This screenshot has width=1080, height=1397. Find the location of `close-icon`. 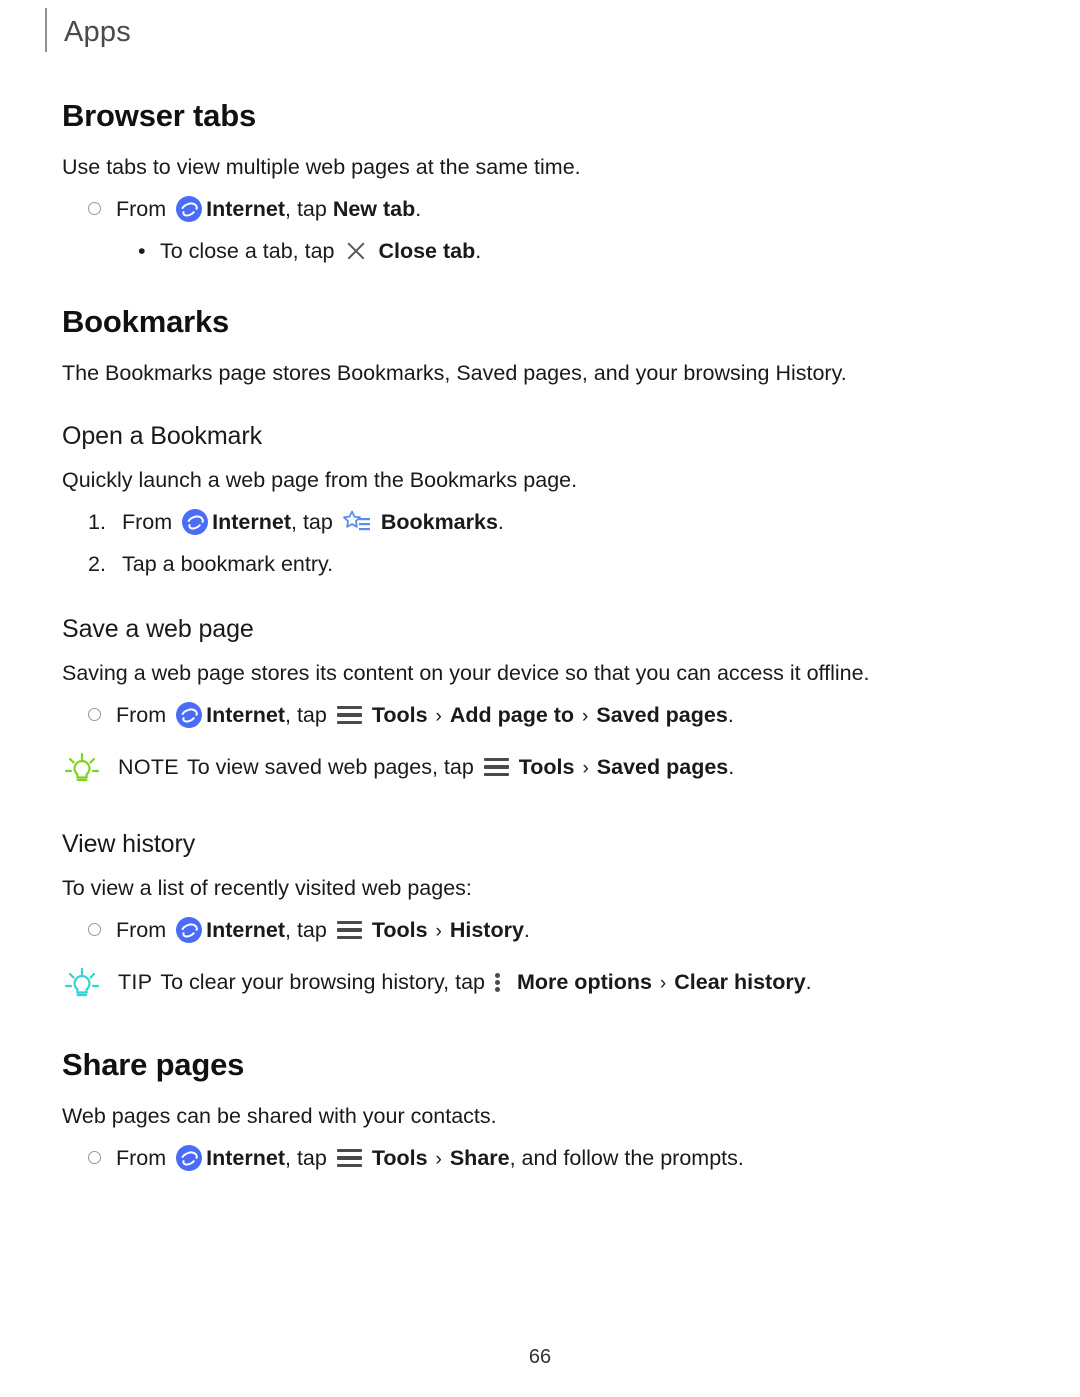

close-icon is located at coordinates (356, 251).